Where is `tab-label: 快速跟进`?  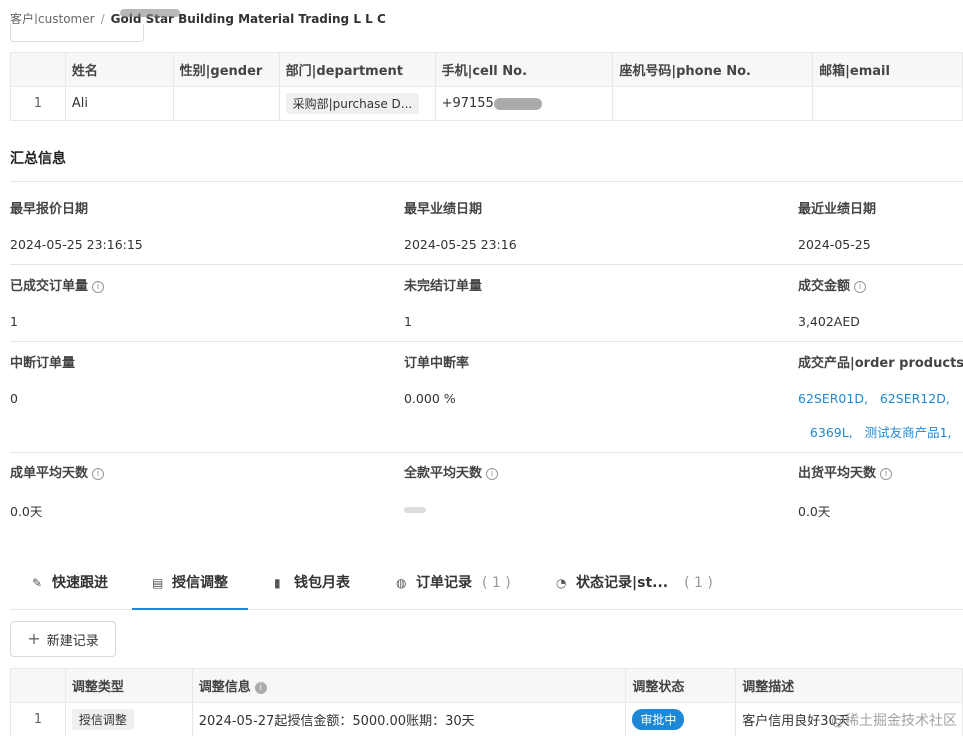 tab-label: 快速跟进 is located at coordinates (80, 583).